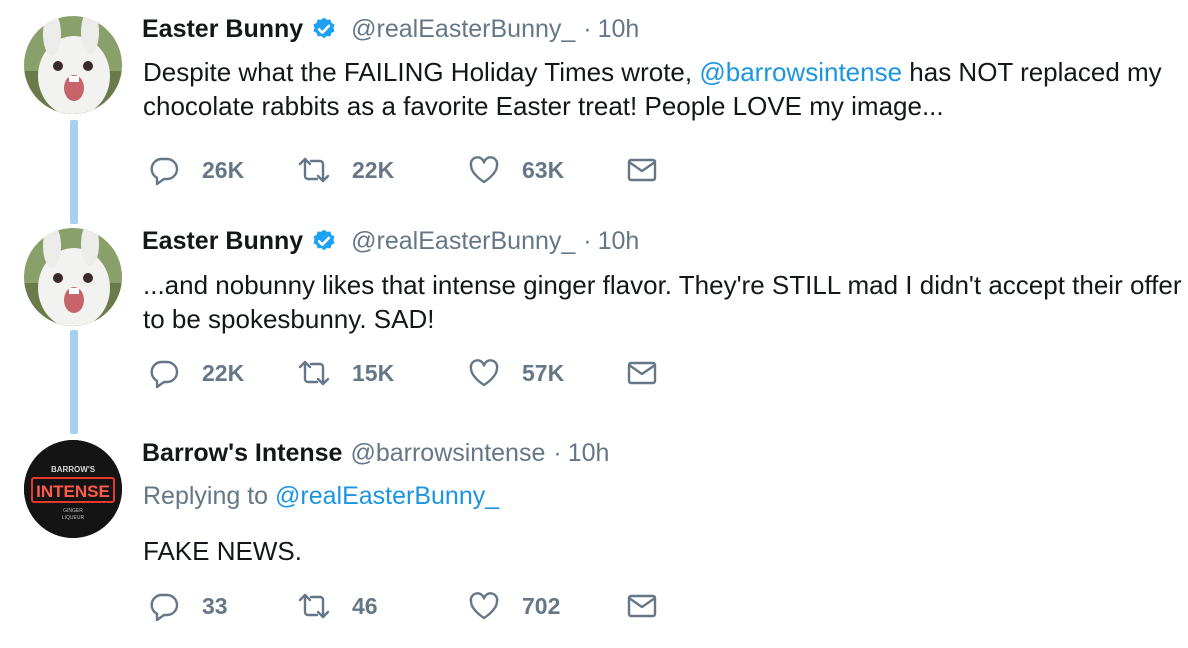  Describe the element at coordinates (196, 170) in the screenshot. I see `reply-button: 26K` at that location.